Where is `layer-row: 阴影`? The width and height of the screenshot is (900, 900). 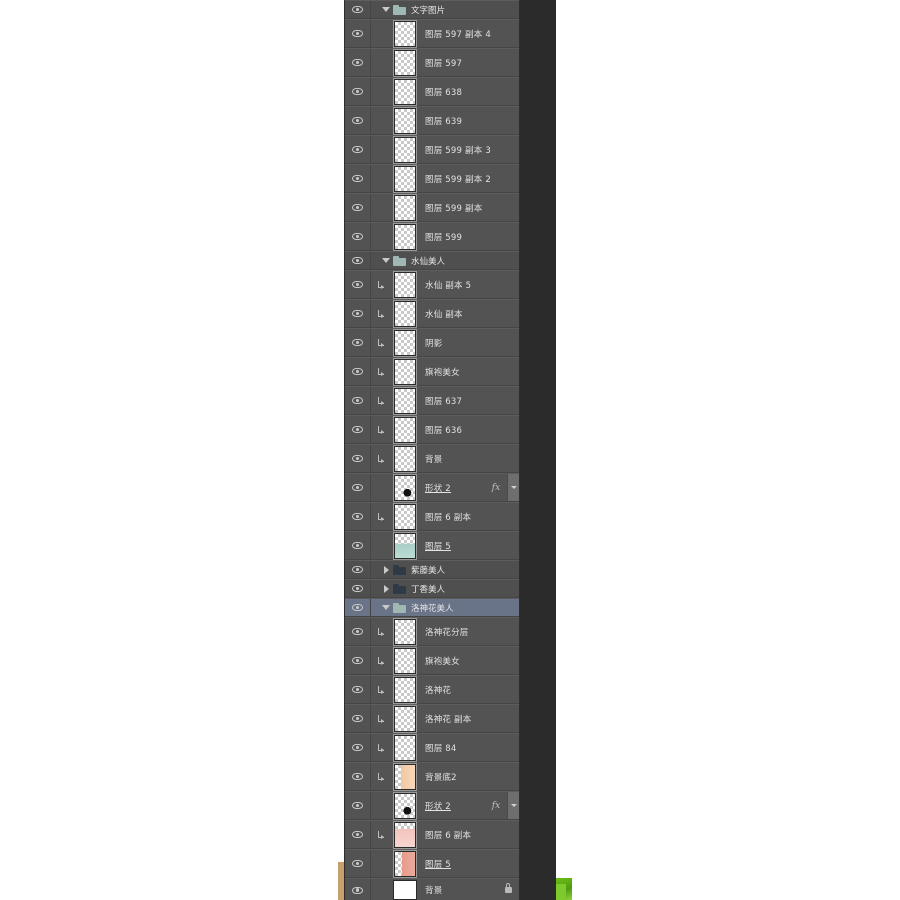 layer-row: 阴影 is located at coordinates (432, 342).